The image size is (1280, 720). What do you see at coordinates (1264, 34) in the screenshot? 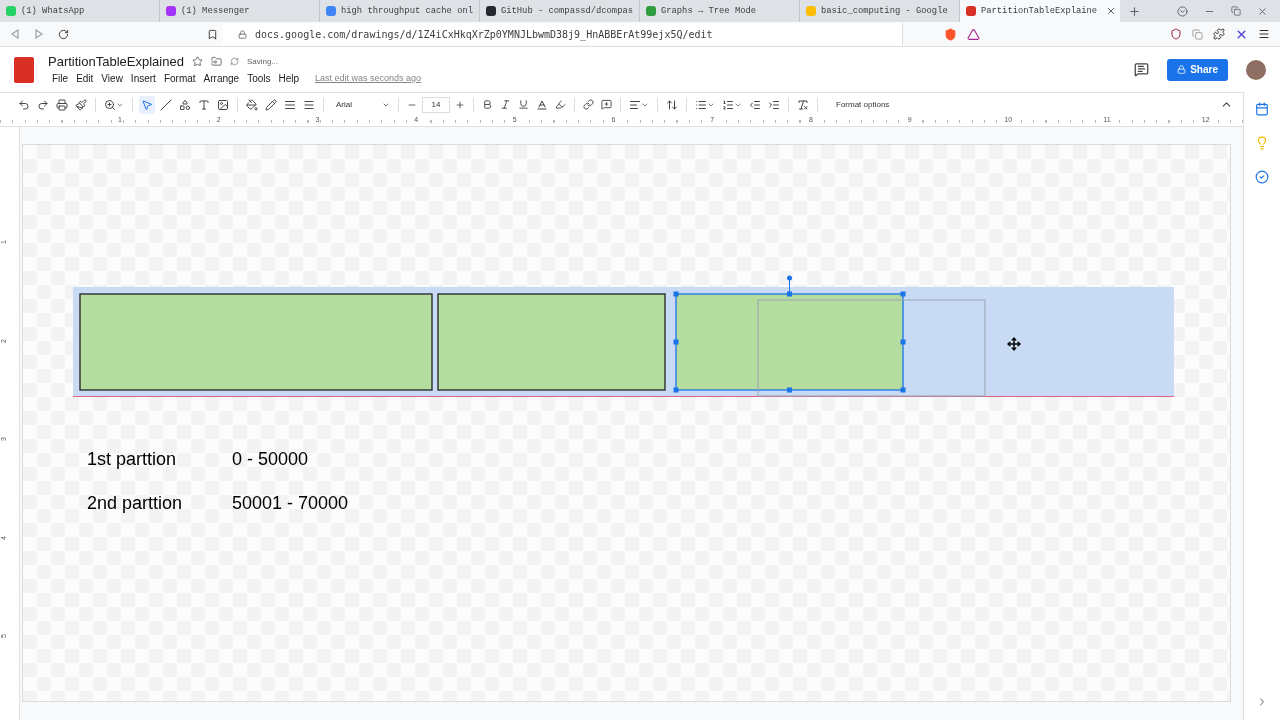
I see `menu-icon` at bounding box center [1264, 34].